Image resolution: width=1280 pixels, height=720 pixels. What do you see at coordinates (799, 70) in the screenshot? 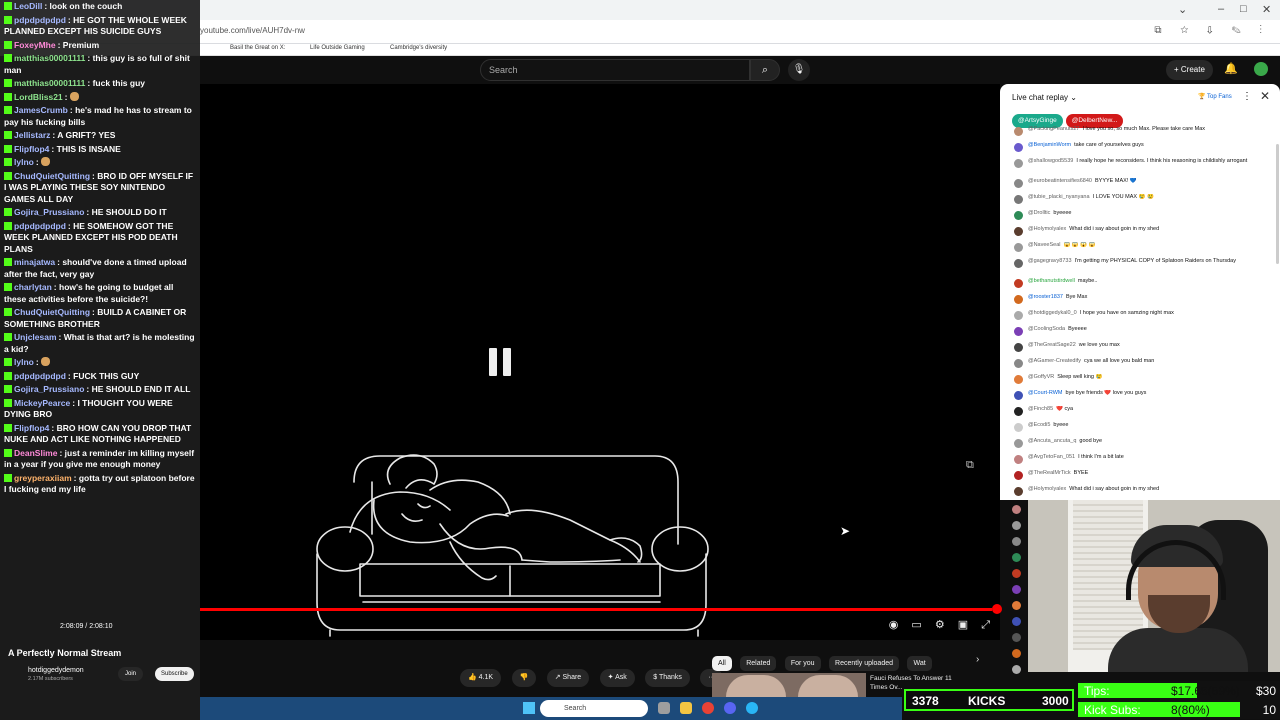
I see `microphone-icon: 🎙` at bounding box center [799, 70].